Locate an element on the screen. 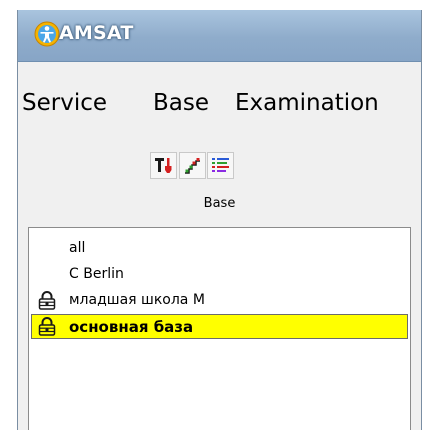 This screenshot has height=430, width=440. list-item-label: основная база is located at coordinates (131, 327).